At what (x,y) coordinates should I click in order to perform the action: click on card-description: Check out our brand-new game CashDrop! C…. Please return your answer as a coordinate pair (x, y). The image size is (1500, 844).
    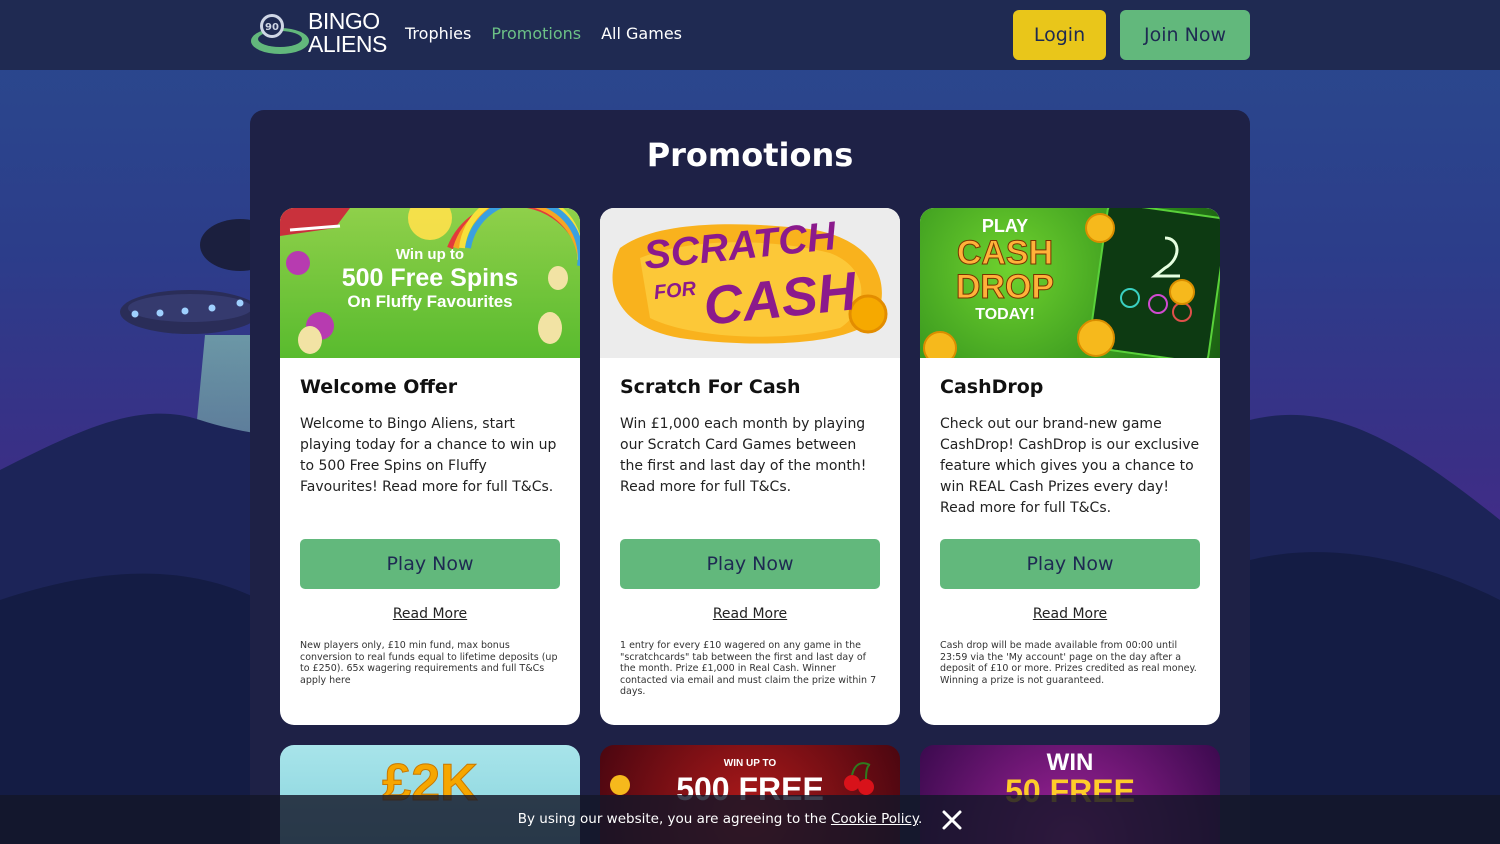
    Looking at the image, I should click on (1070, 466).